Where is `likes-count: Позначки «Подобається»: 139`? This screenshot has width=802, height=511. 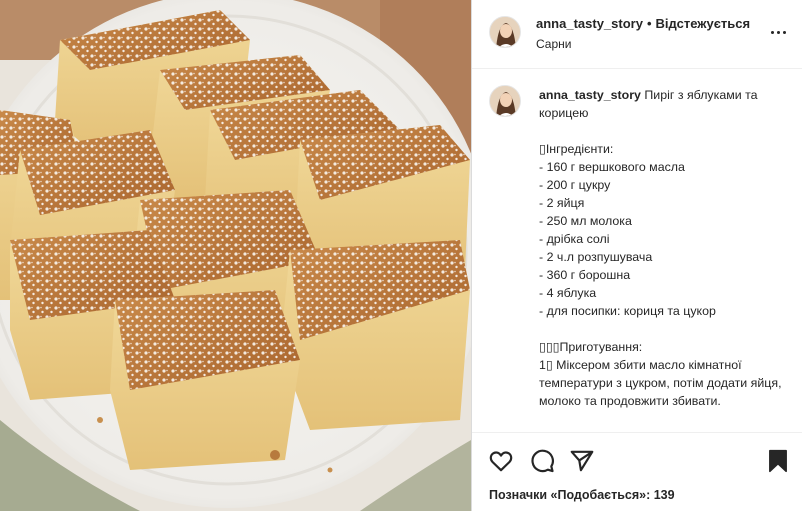 likes-count: Позначки «Подобається»: 139 is located at coordinates (582, 495).